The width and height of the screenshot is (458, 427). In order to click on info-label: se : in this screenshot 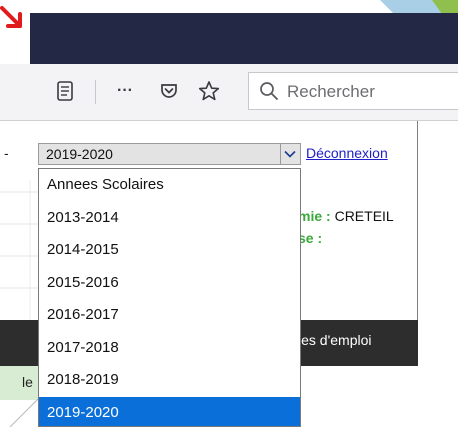, I will do `click(310, 238)`.